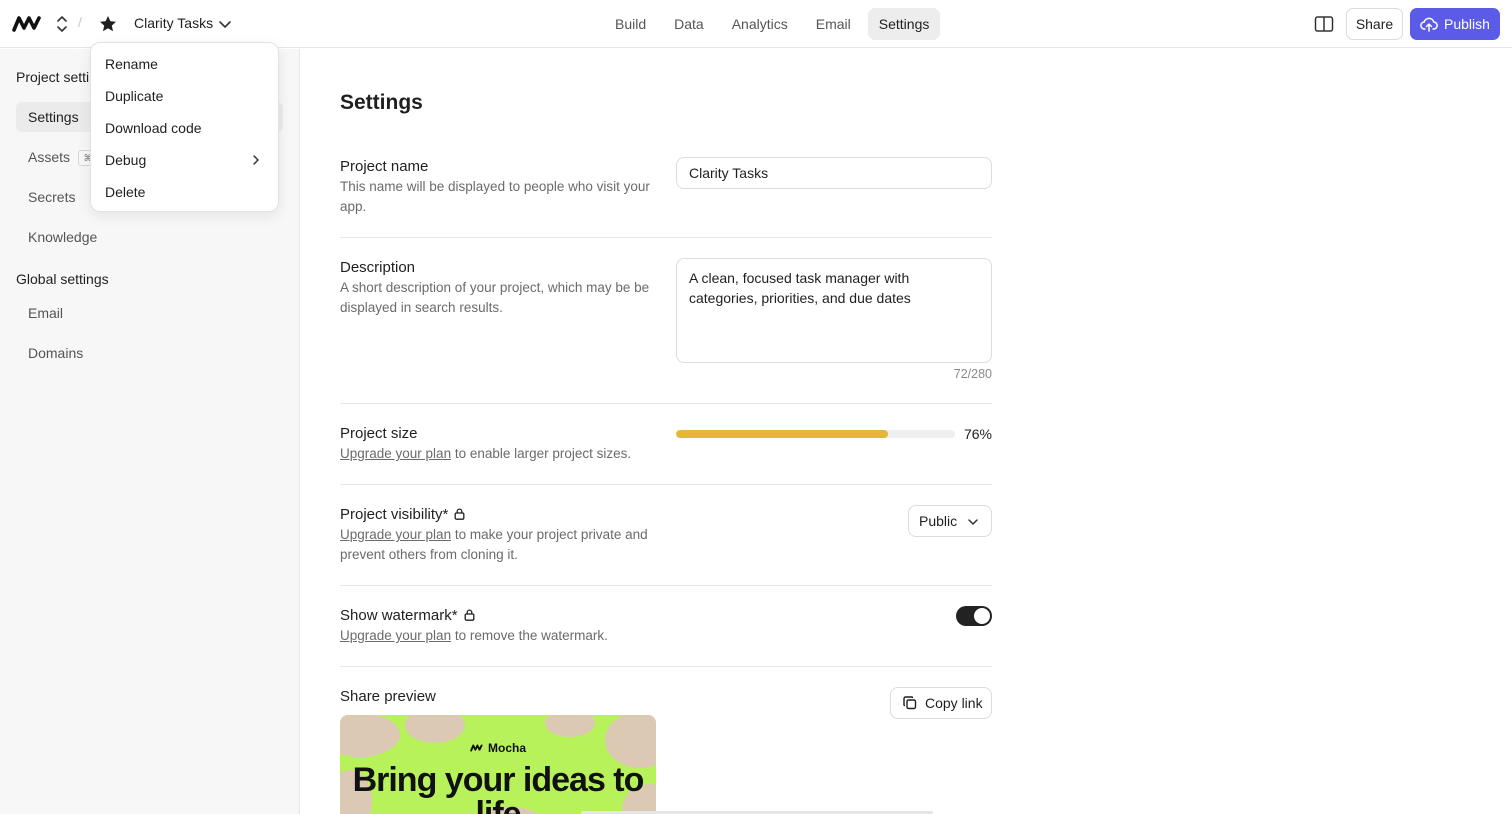 The image size is (1512, 814). What do you see at coordinates (954, 703) in the screenshot?
I see `copy-link-label: Copy link` at bounding box center [954, 703].